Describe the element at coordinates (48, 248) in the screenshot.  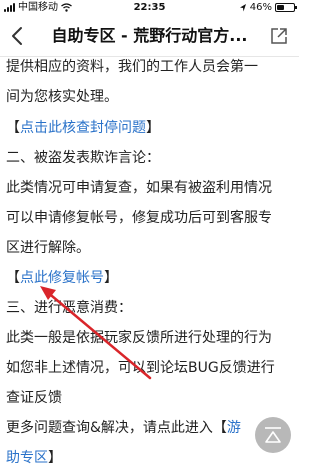
I see `paragraph-line: 区进行解除。` at that location.